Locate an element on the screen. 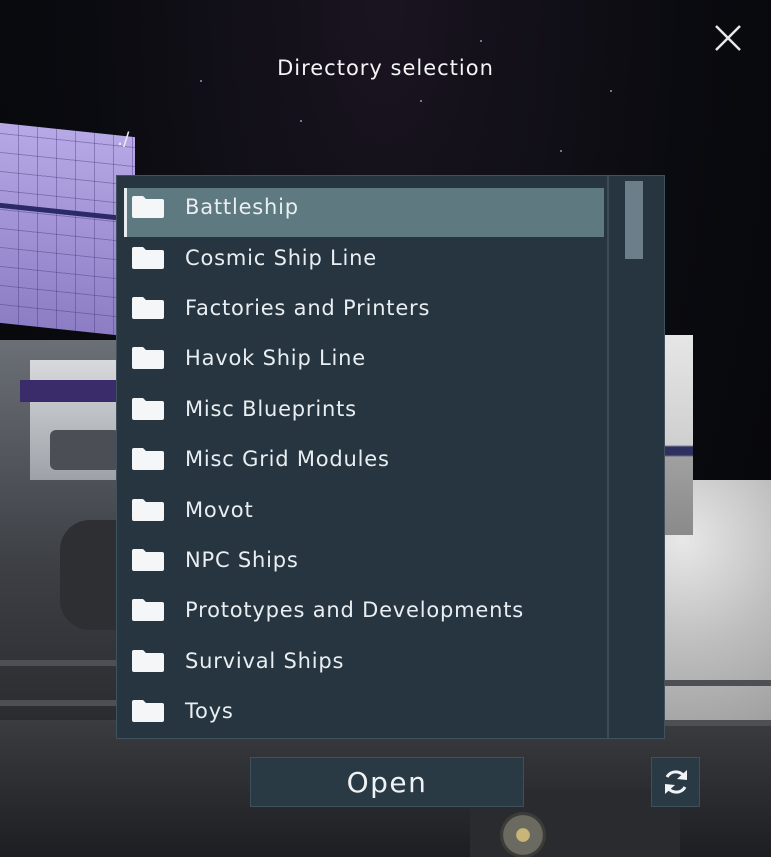  scrollbar-track is located at coordinates (635, 457).